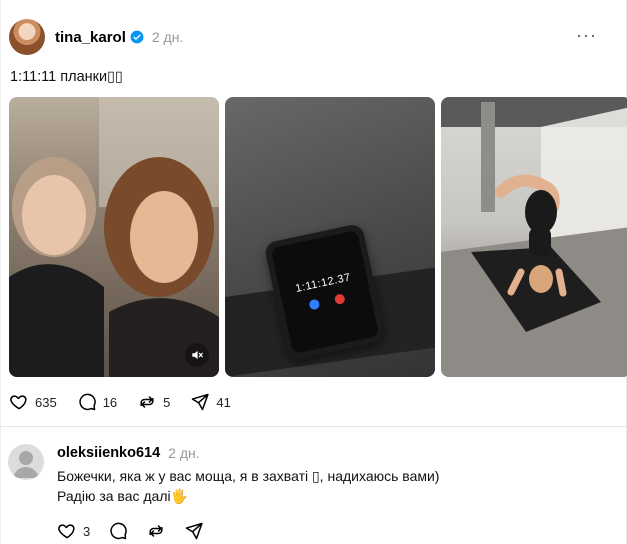  Describe the element at coordinates (90, 37) in the screenshot. I see `author-username: tina_karol` at that location.